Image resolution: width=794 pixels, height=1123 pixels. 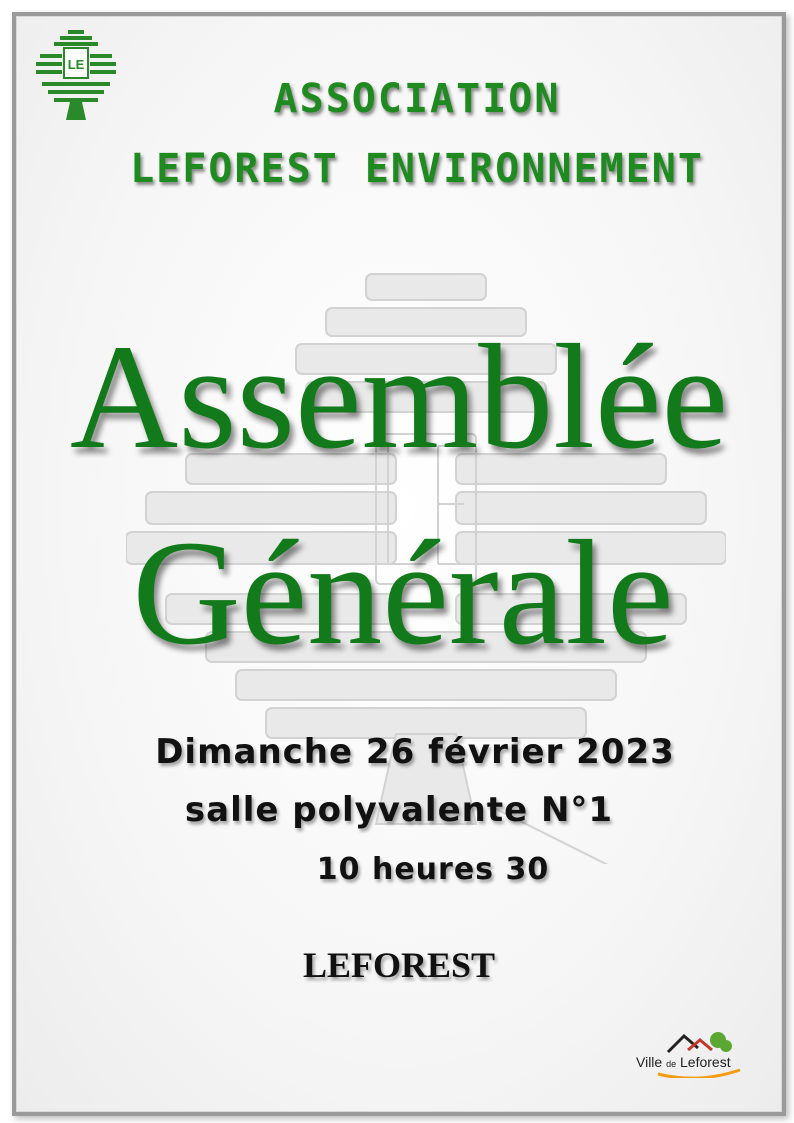 What do you see at coordinates (399, 397) in the screenshot?
I see `title-line1: Assemblée` at bounding box center [399, 397].